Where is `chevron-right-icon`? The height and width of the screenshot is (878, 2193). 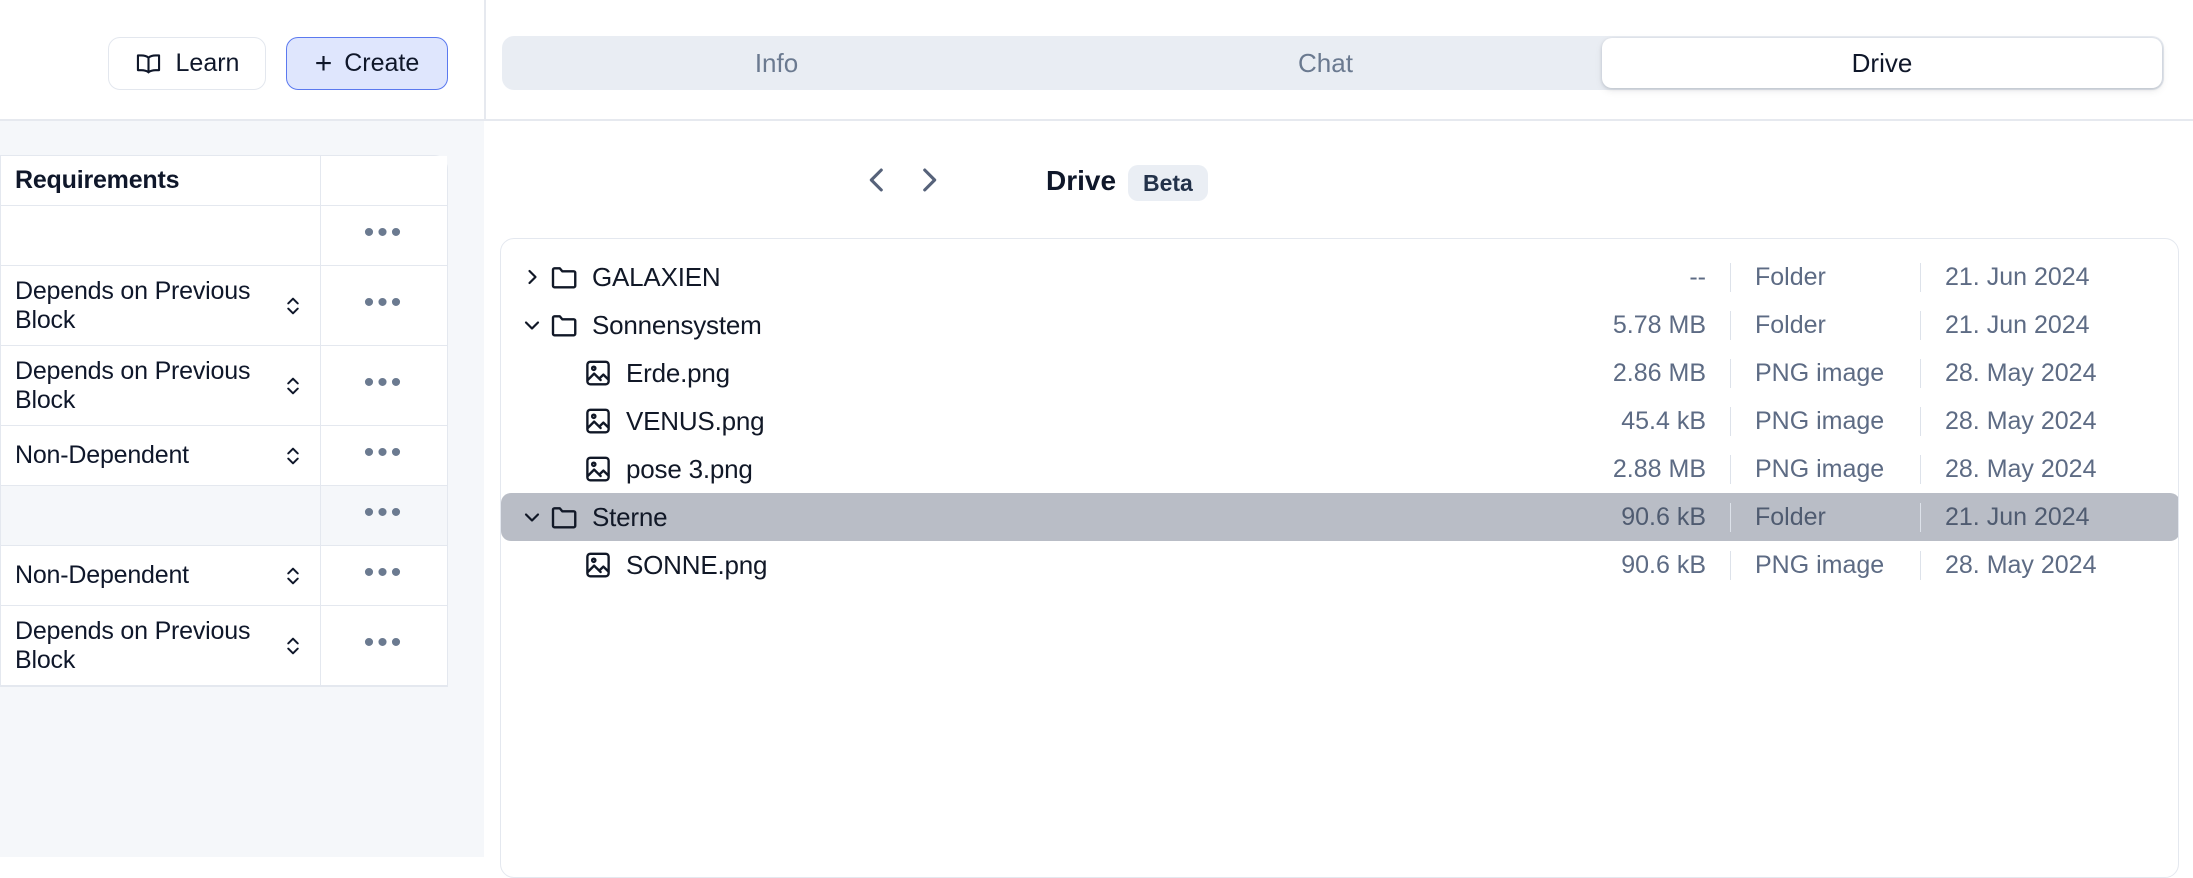
chevron-right-icon is located at coordinates (532, 277).